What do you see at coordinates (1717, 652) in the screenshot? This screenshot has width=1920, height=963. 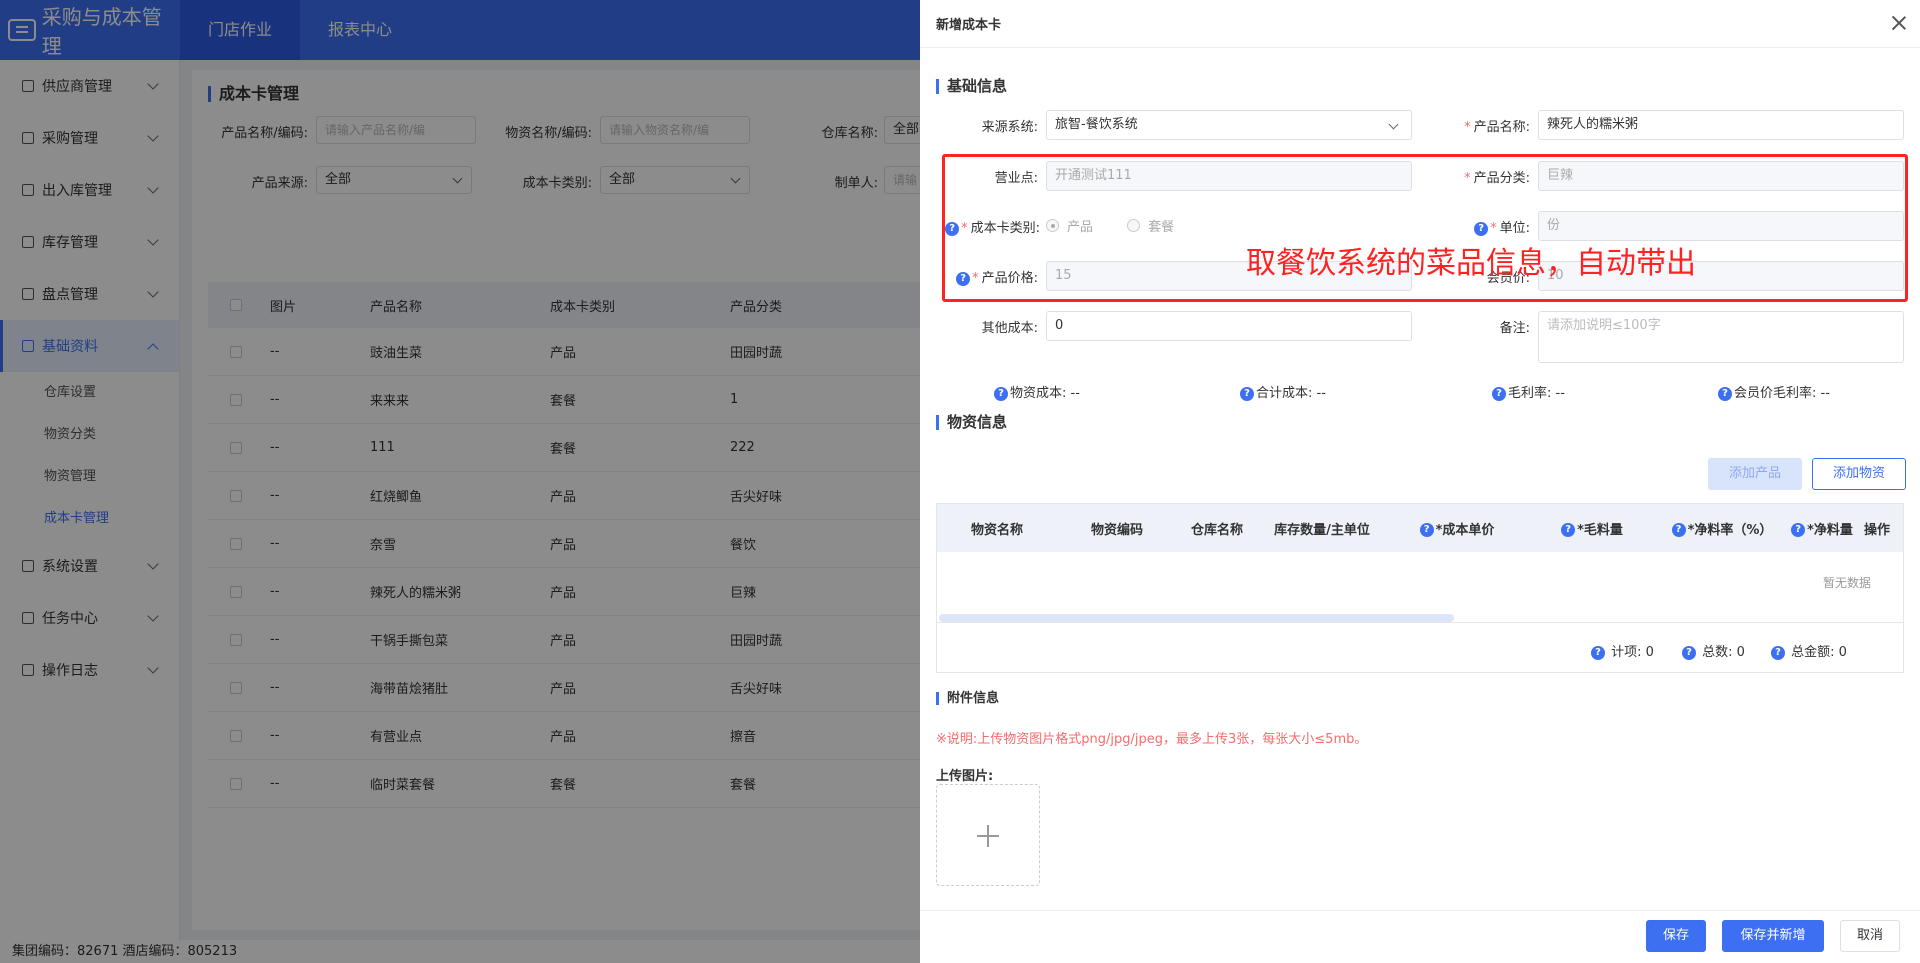 I see `summary-label: 总数:` at bounding box center [1717, 652].